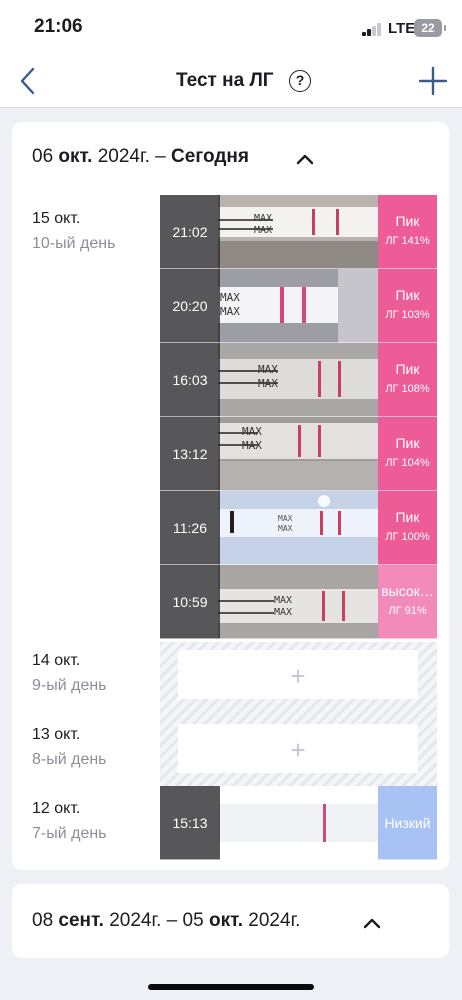  What do you see at coordinates (407, 602) in the screenshot?
I see `test-result-badge: высок… ЛГ 91%` at bounding box center [407, 602].